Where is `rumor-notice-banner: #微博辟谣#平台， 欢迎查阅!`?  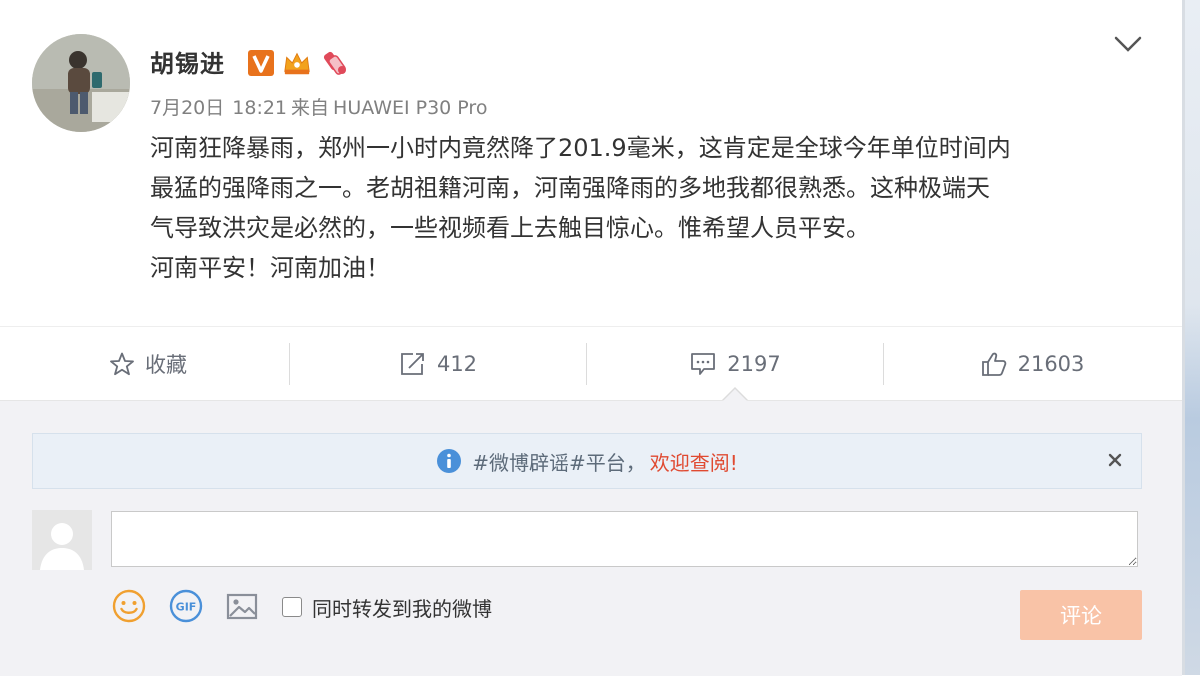
rumor-notice-banner: #微博辟谣#平台， 欢迎查阅! is located at coordinates (587, 461).